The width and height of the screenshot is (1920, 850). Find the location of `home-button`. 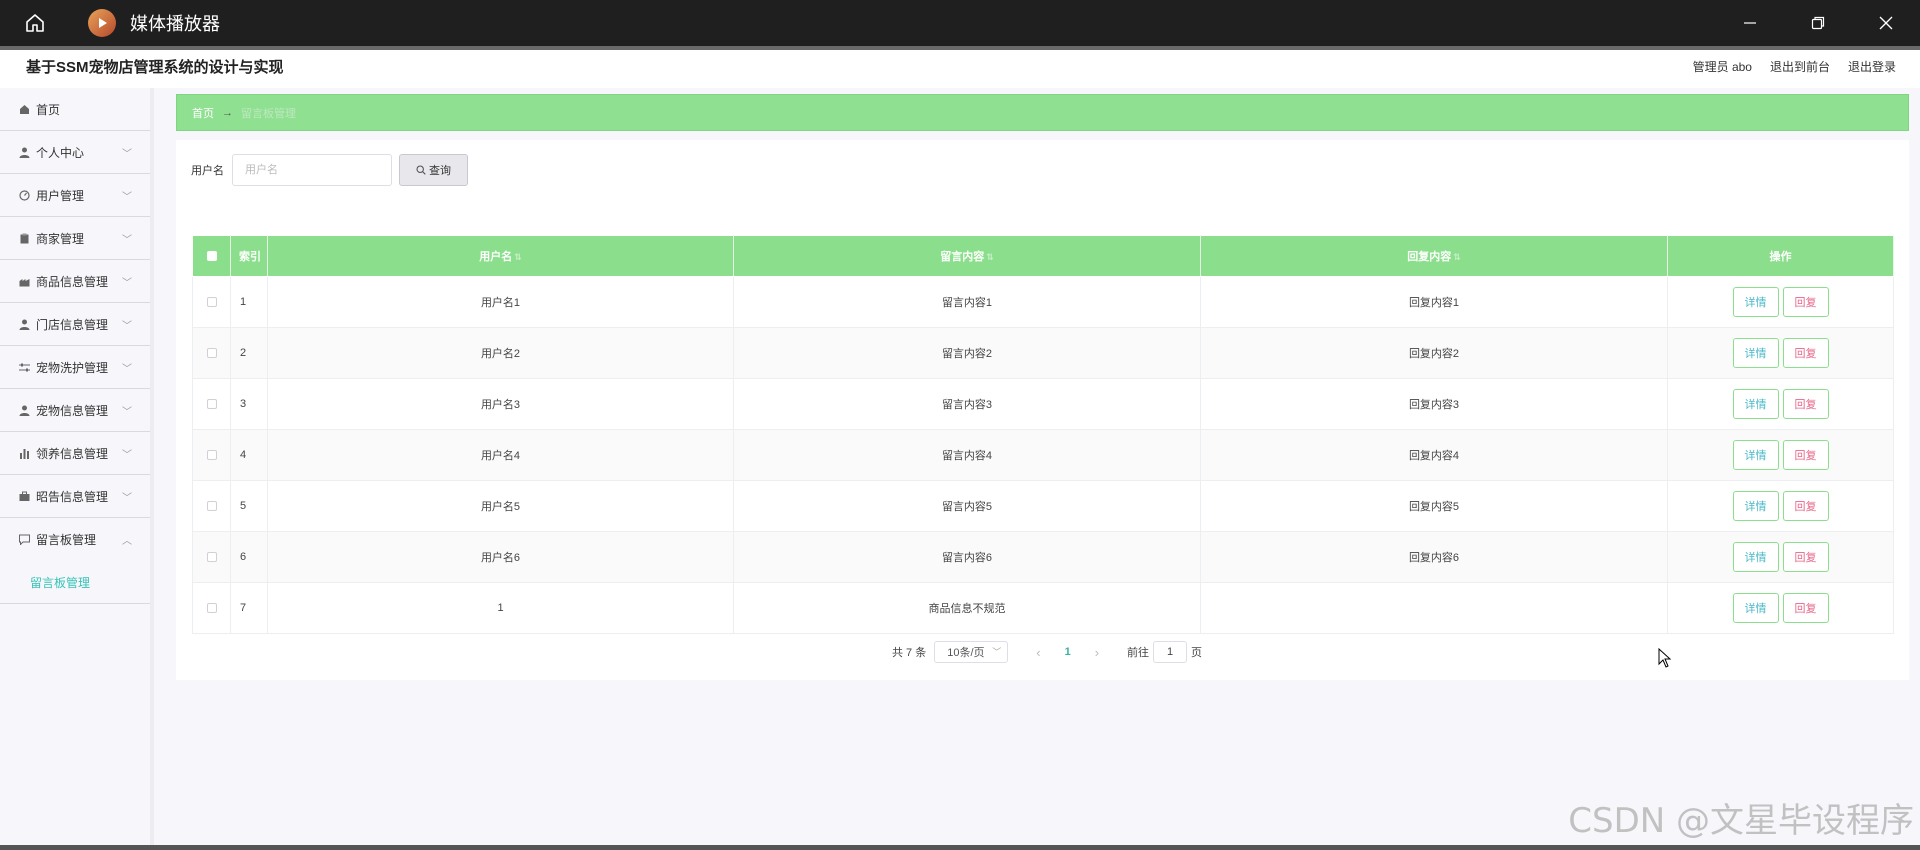

home-button is located at coordinates (35, 23).